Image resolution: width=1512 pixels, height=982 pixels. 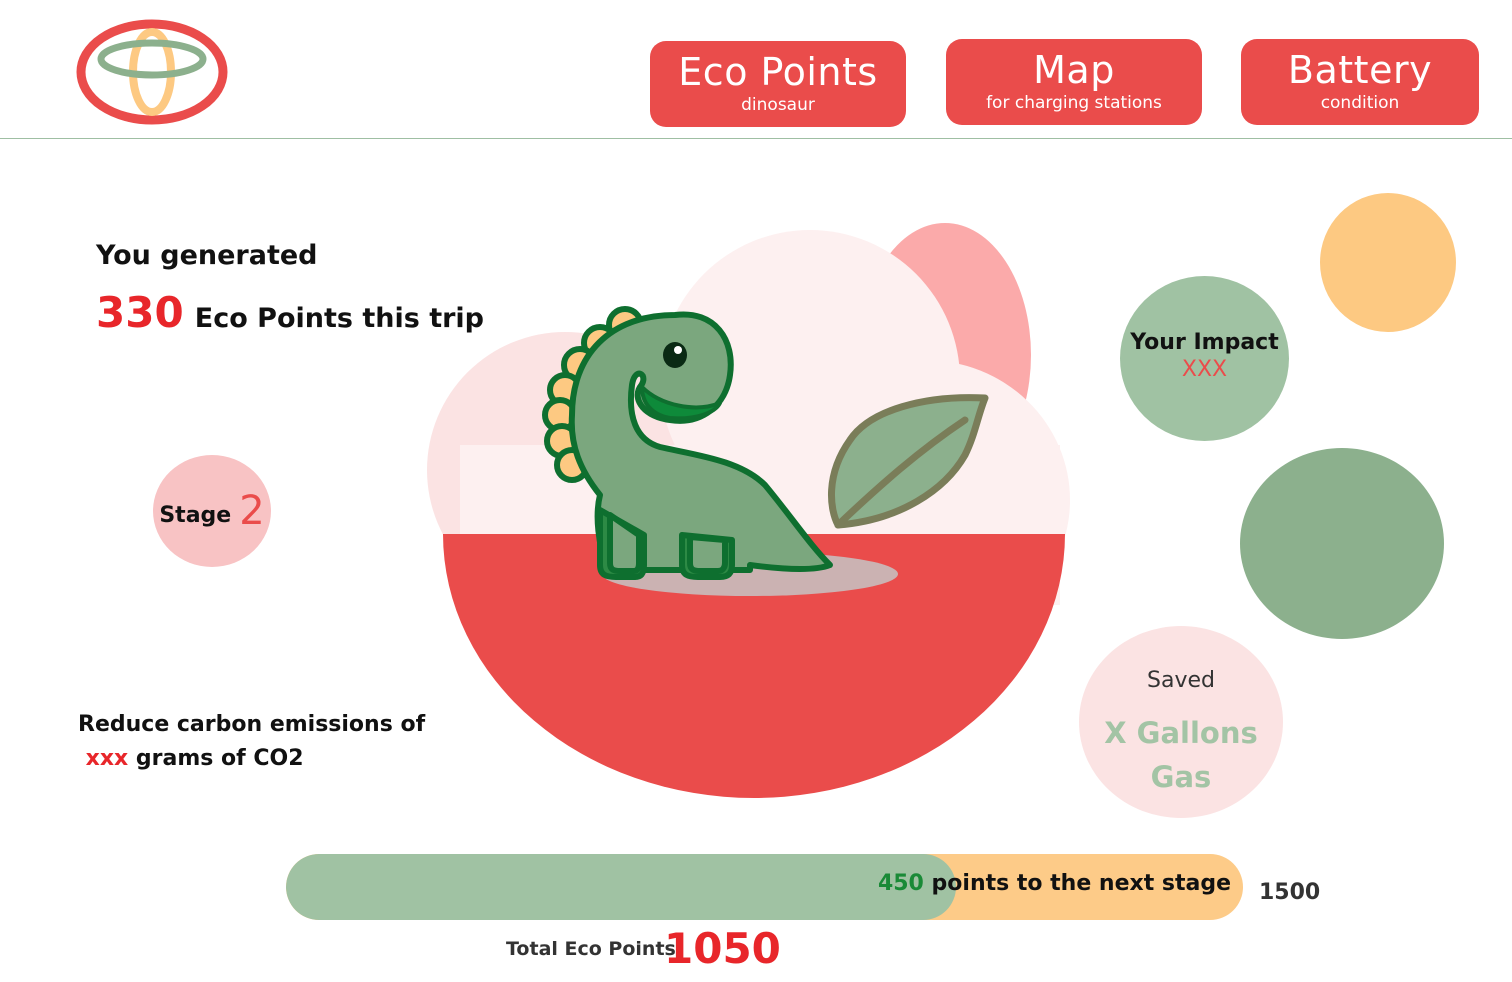 I want to click on nav-map-button: Map for charging stations, so click(x=1074, y=82).